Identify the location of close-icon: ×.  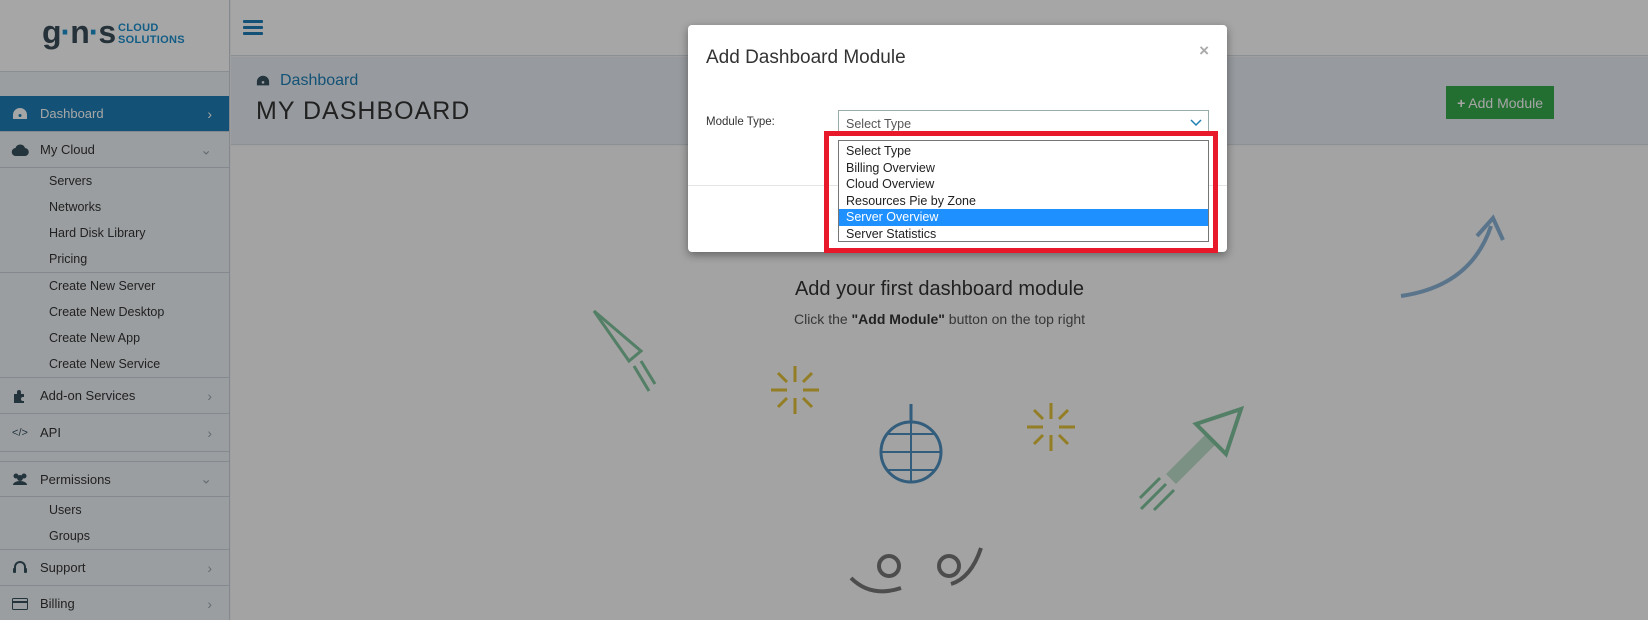
(1204, 51).